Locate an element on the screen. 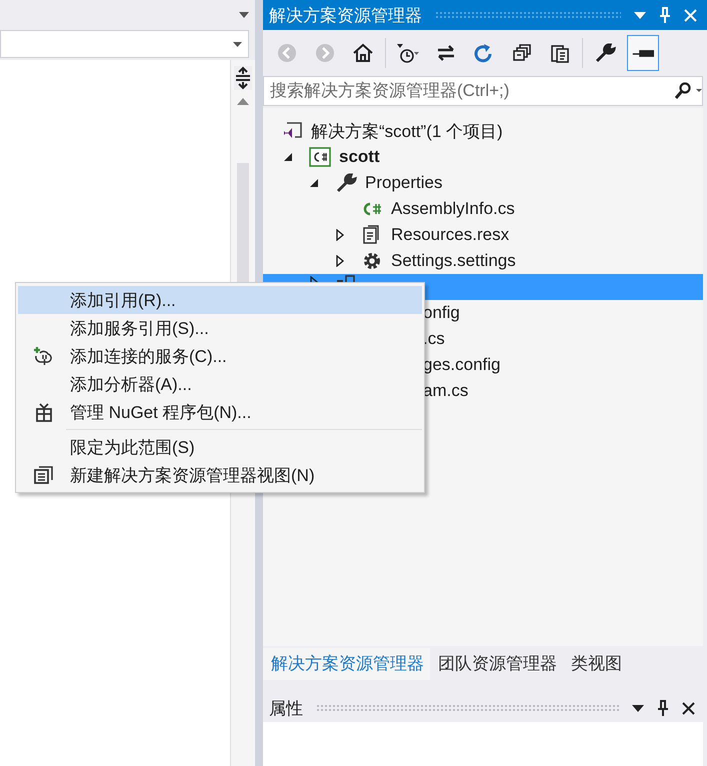  tree-item-label: ges.config is located at coordinates (461, 365).